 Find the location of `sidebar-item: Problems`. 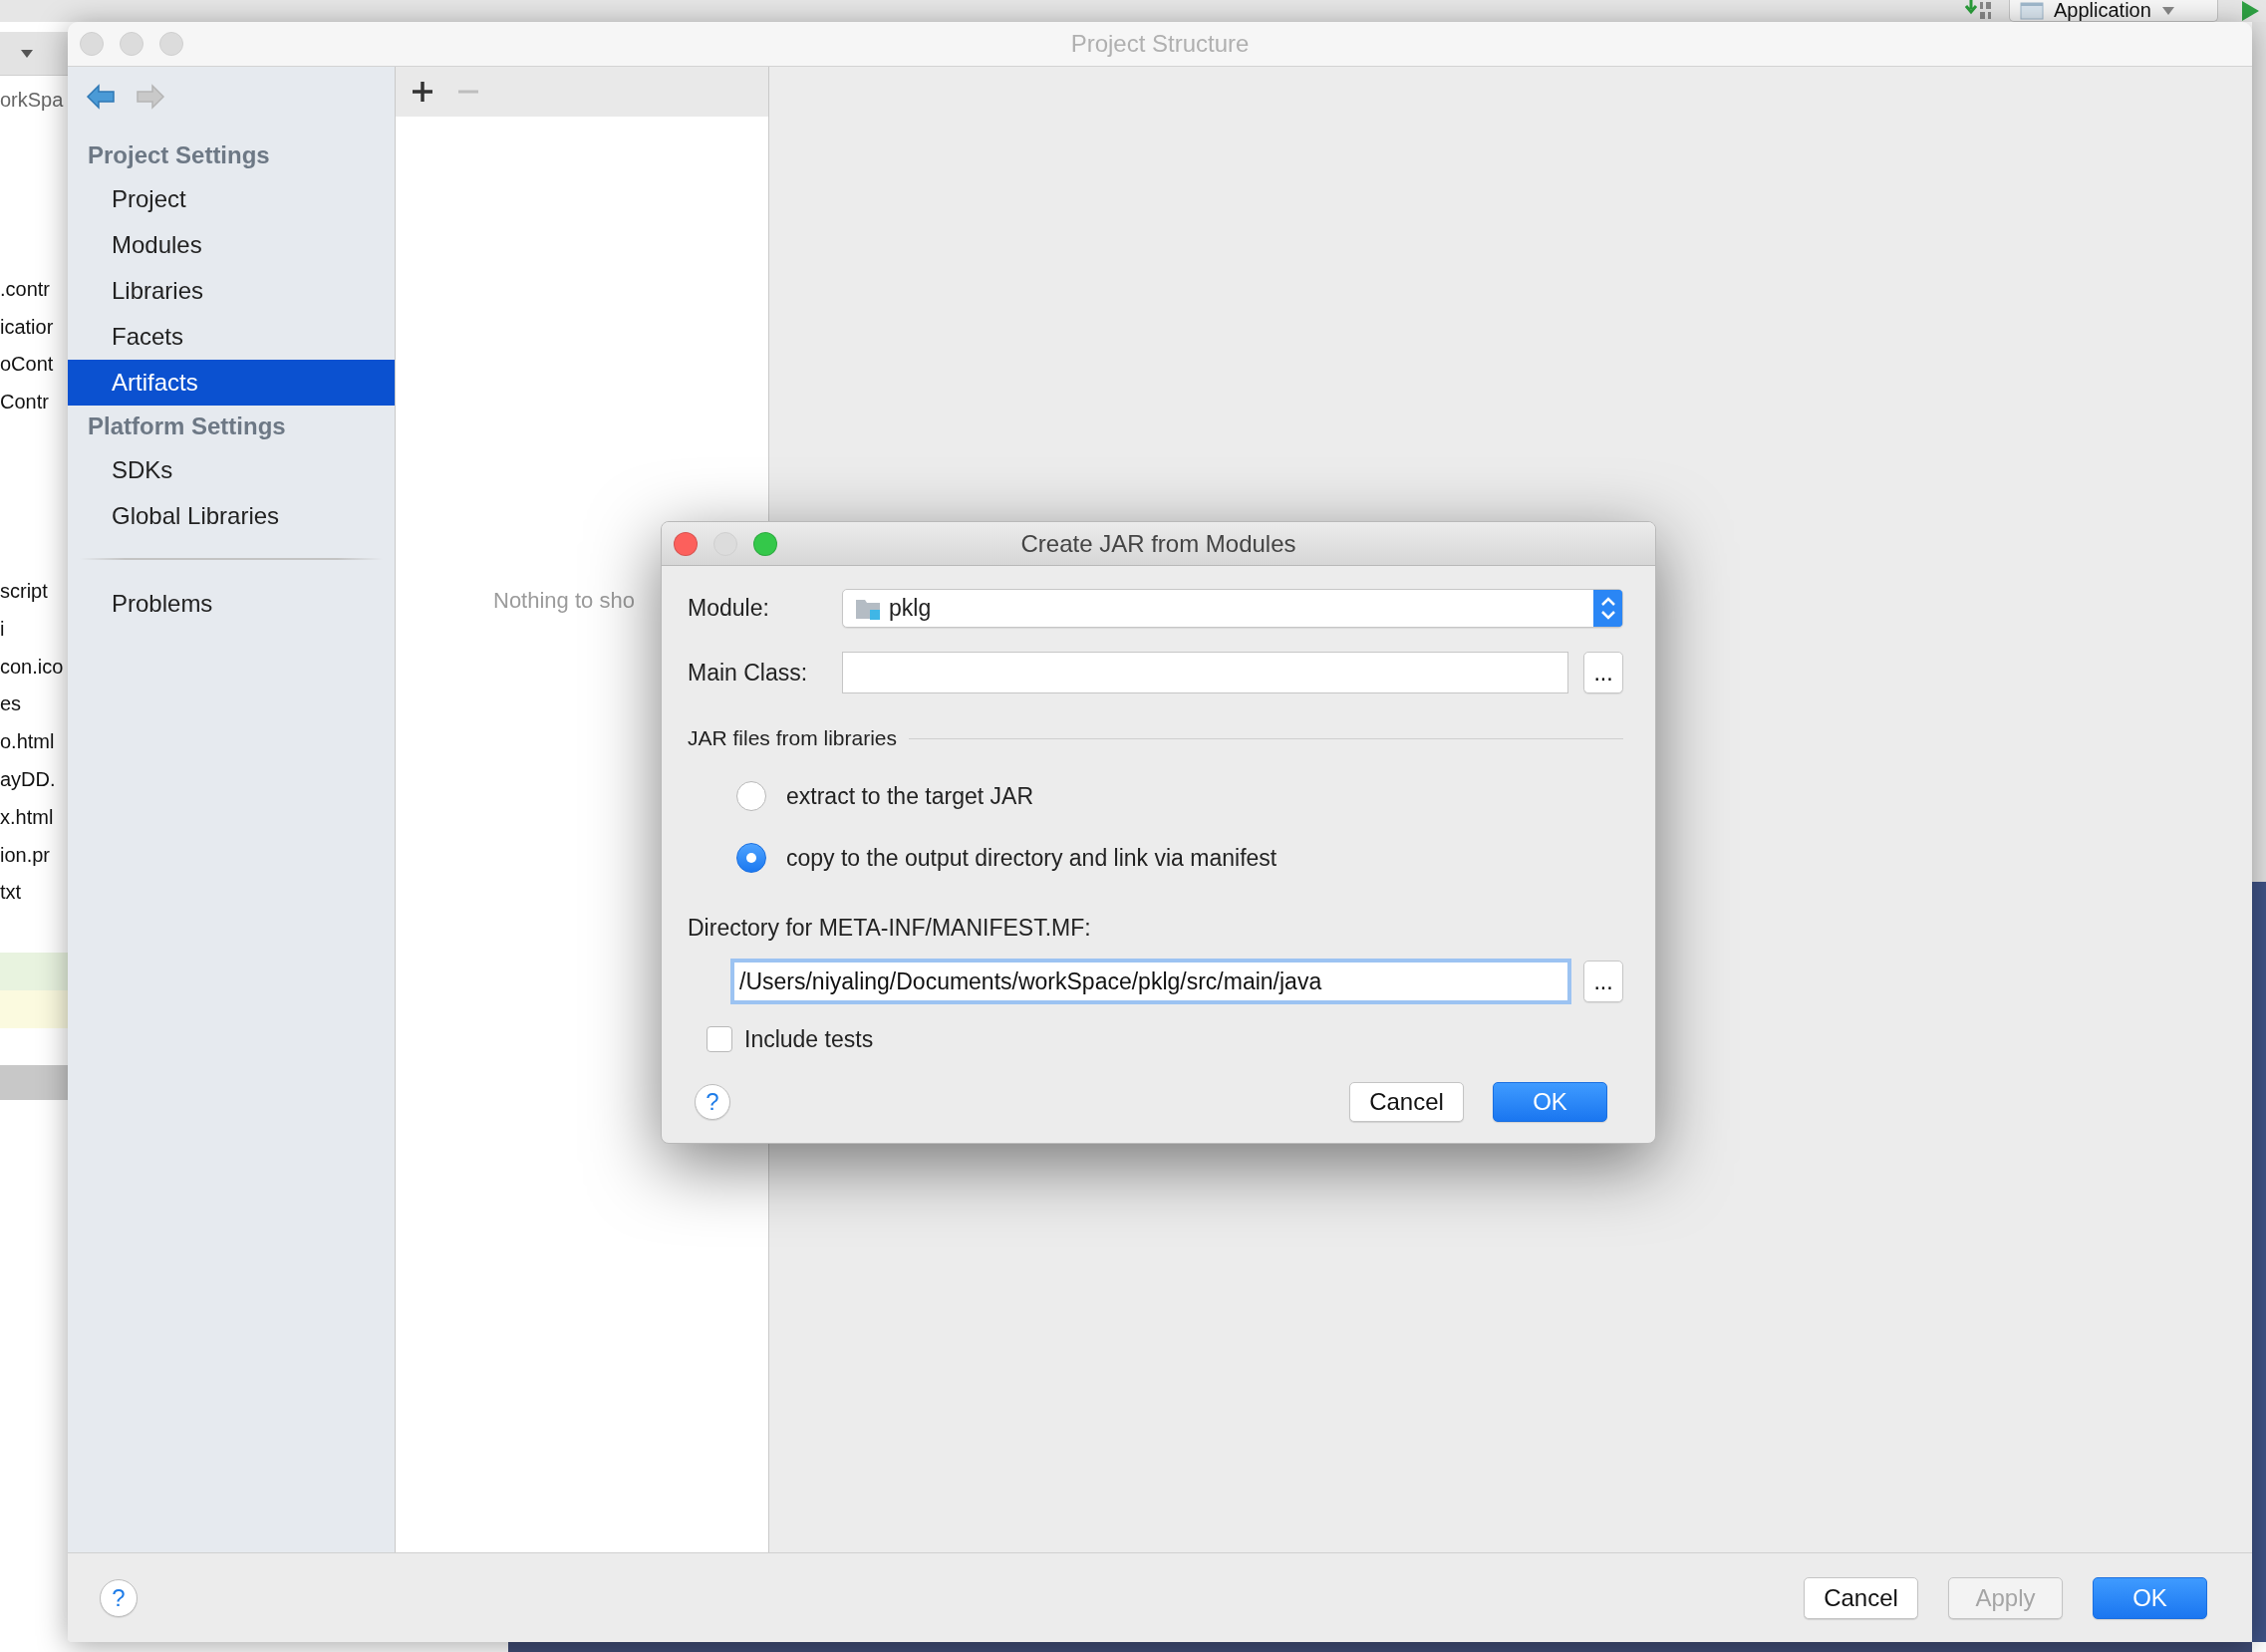

sidebar-item: Problems is located at coordinates (231, 604).